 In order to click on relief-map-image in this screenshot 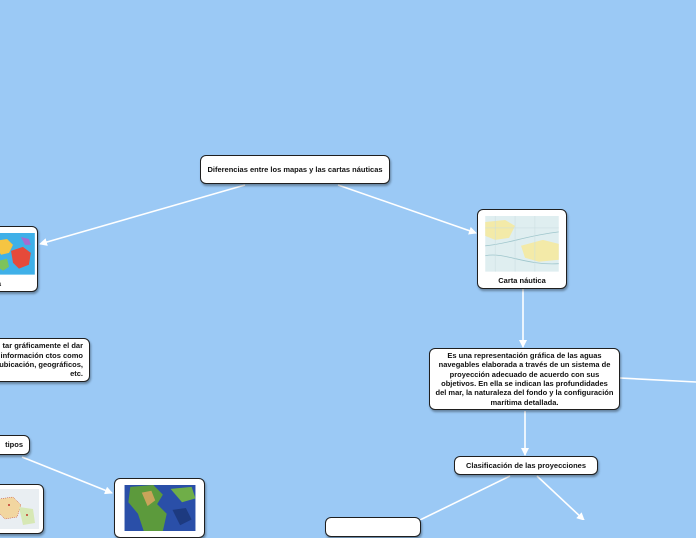, I will do `click(159, 508)`.